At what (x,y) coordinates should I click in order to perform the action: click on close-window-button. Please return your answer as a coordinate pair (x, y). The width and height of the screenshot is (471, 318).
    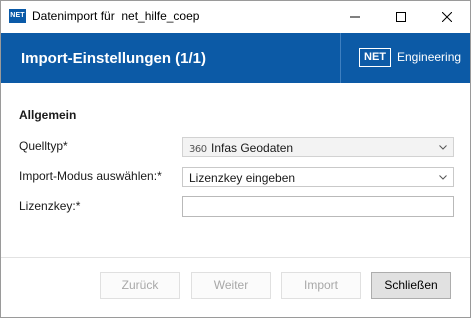
    Looking at the image, I should click on (447, 16).